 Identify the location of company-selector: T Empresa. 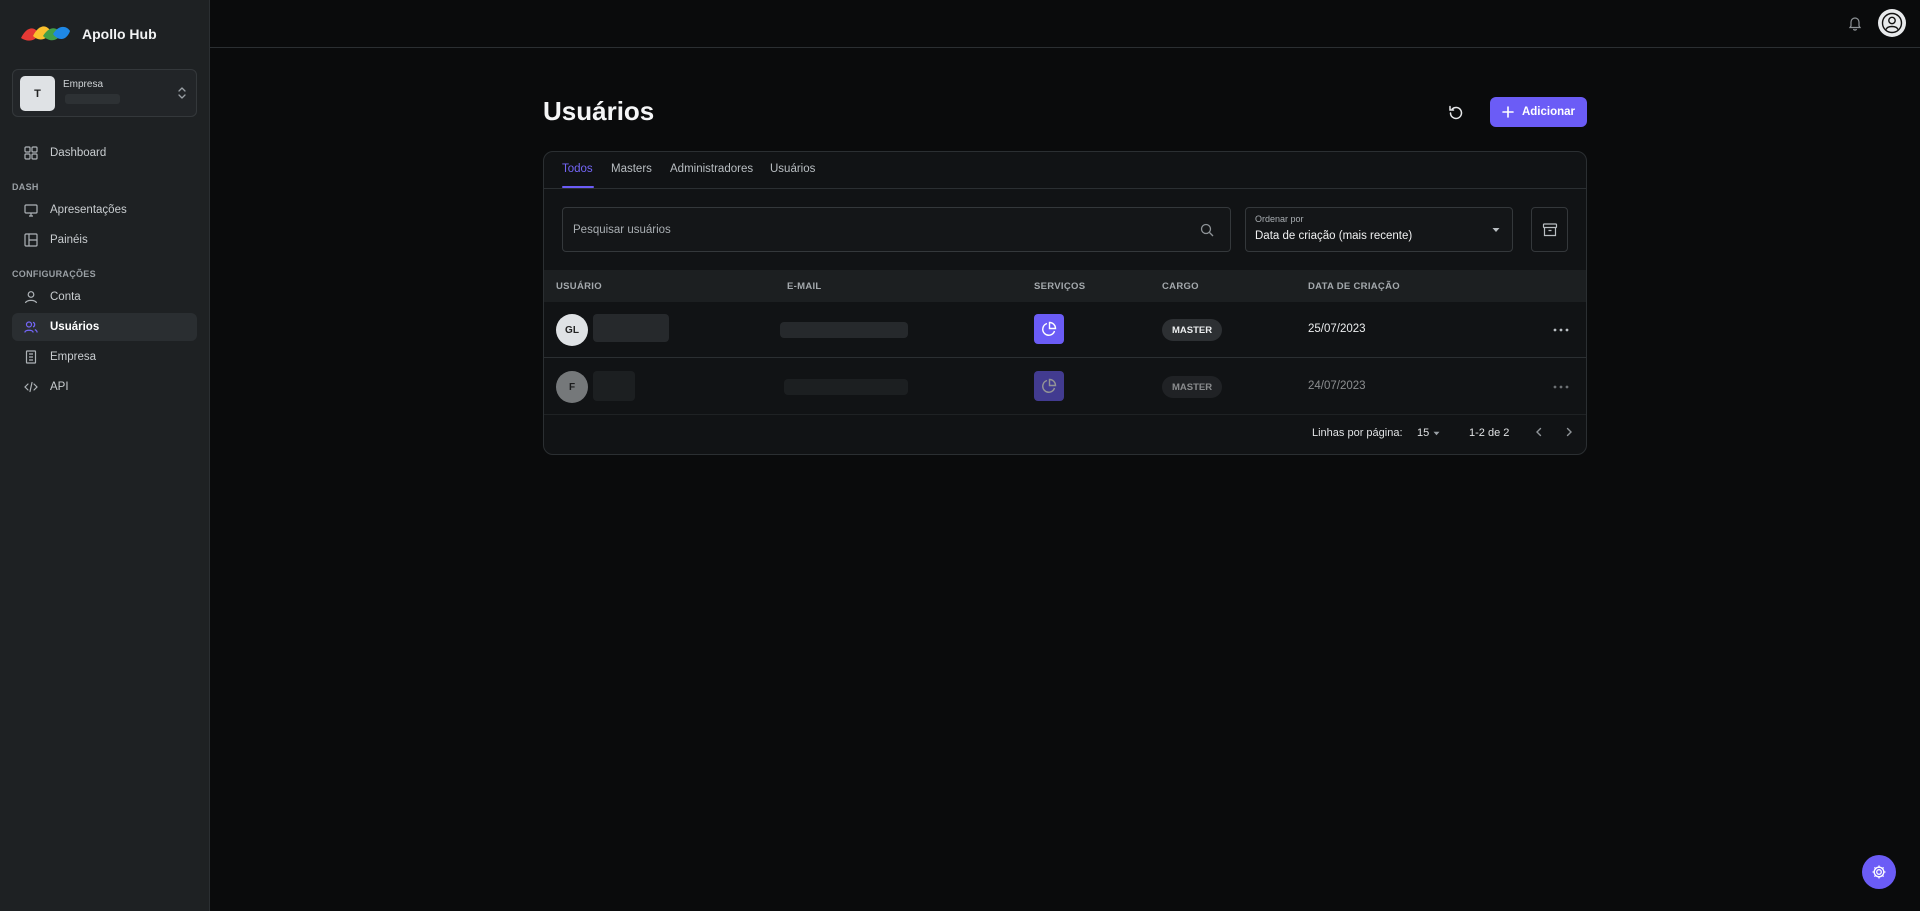
(104, 93).